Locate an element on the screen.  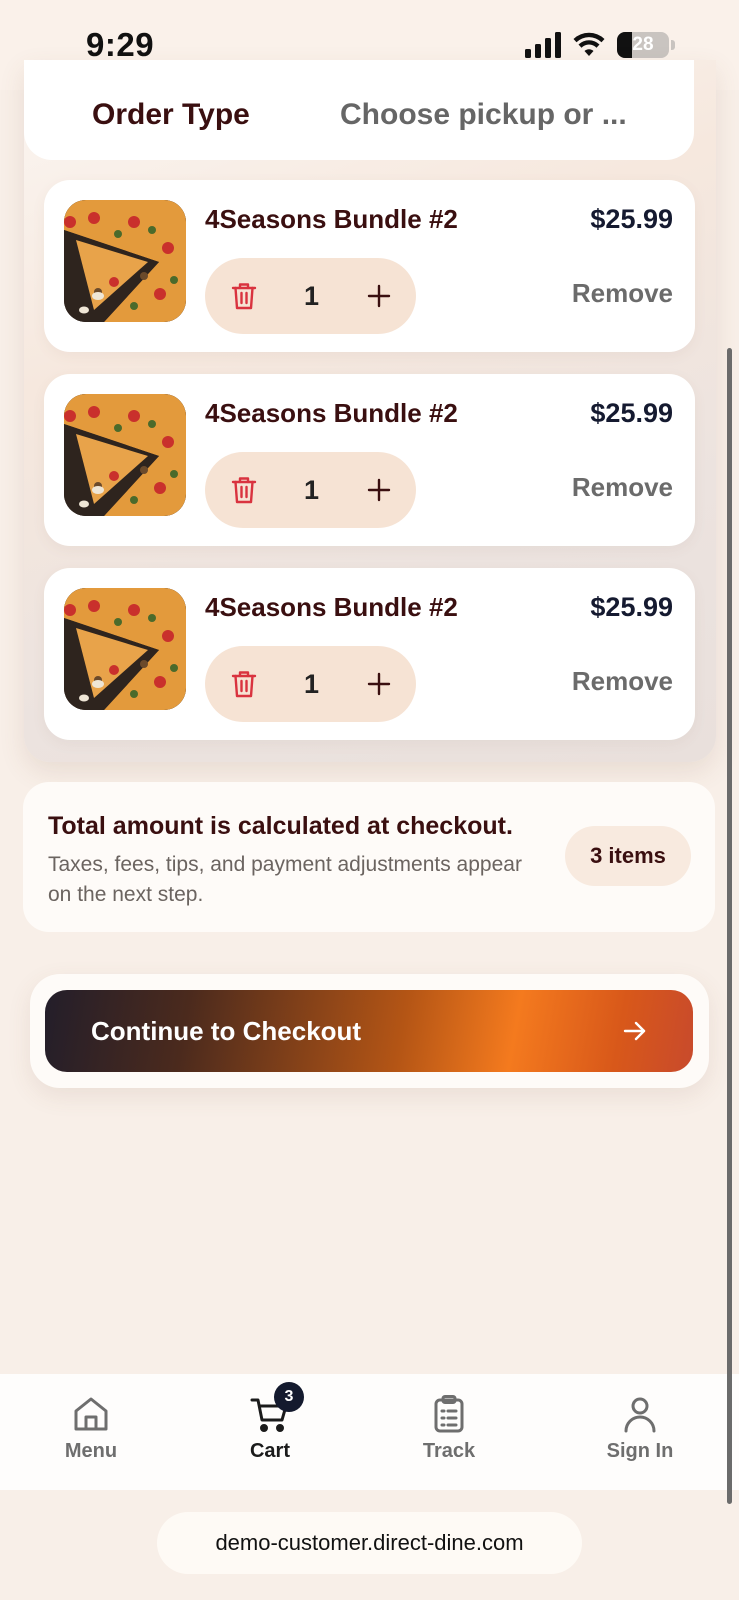
battery-cap is located at coordinates (673, 45).